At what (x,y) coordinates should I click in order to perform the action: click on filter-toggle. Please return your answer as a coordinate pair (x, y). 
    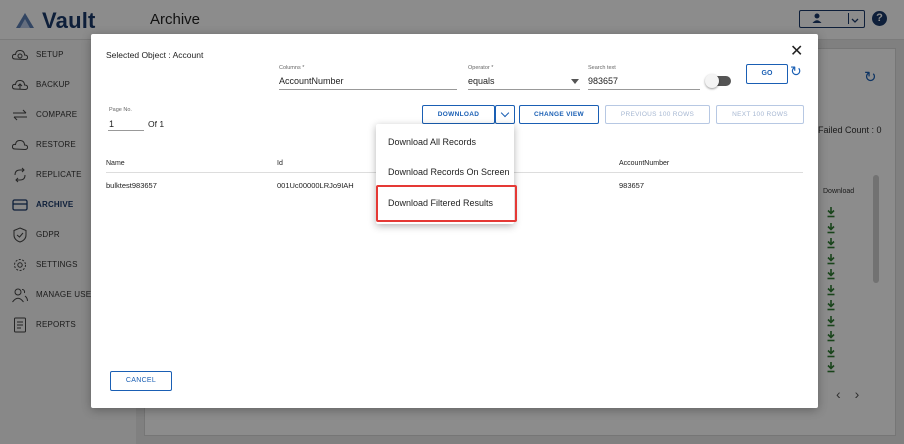
    Looking at the image, I should click on (718, 81).